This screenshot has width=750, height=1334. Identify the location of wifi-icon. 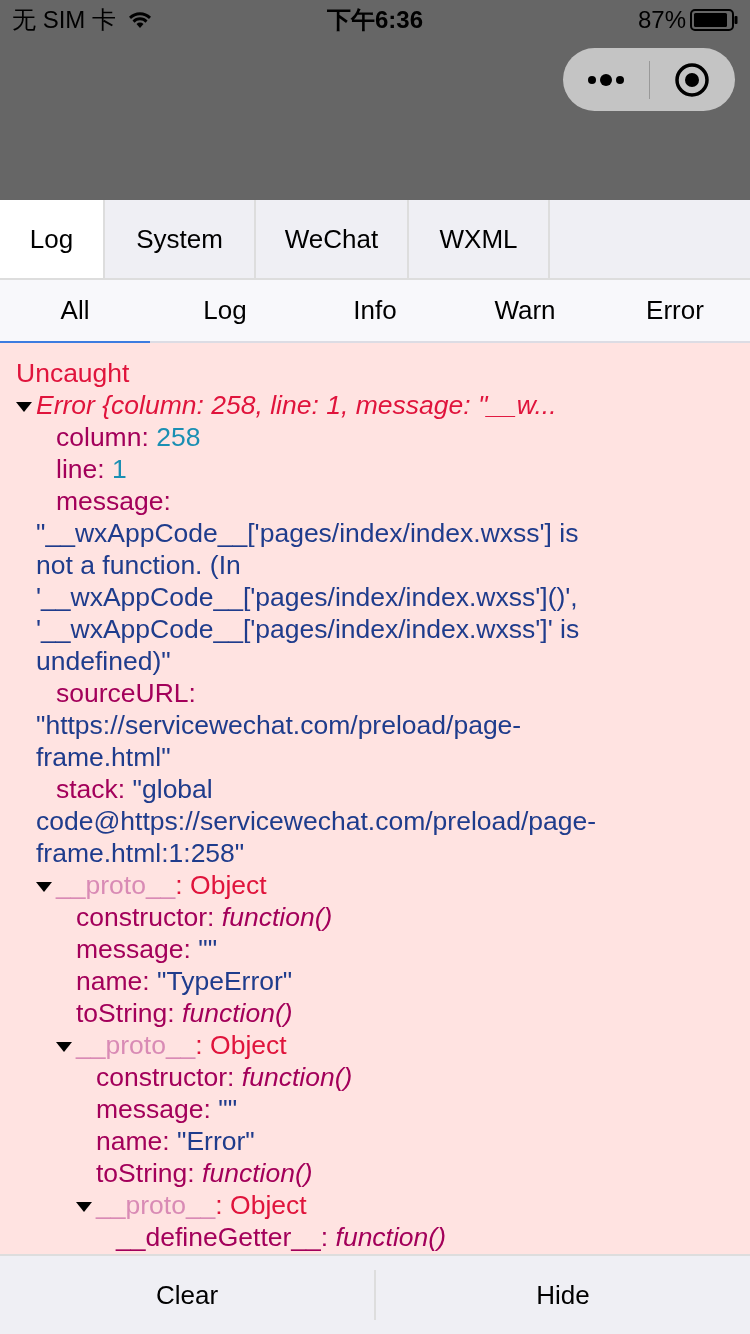
(140, 20).